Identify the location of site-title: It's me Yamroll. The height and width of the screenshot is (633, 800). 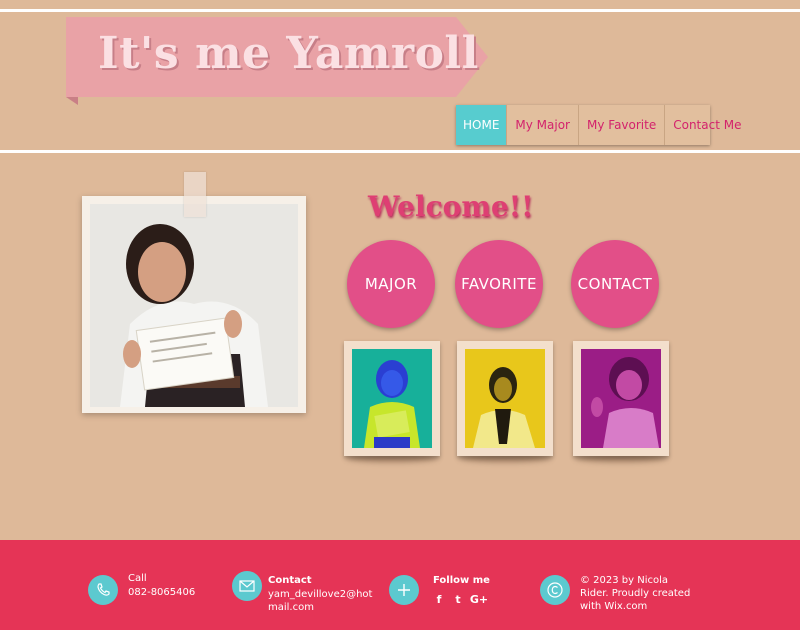
(288, 53).